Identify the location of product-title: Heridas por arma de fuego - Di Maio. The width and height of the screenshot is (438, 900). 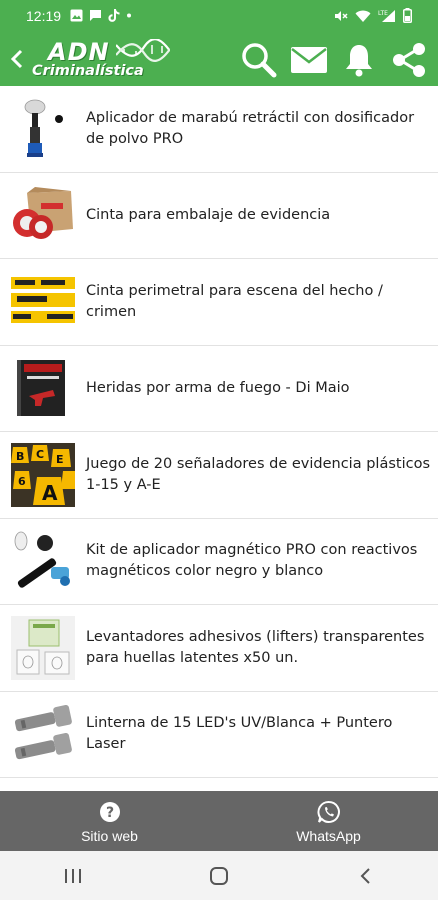
(218, 387).